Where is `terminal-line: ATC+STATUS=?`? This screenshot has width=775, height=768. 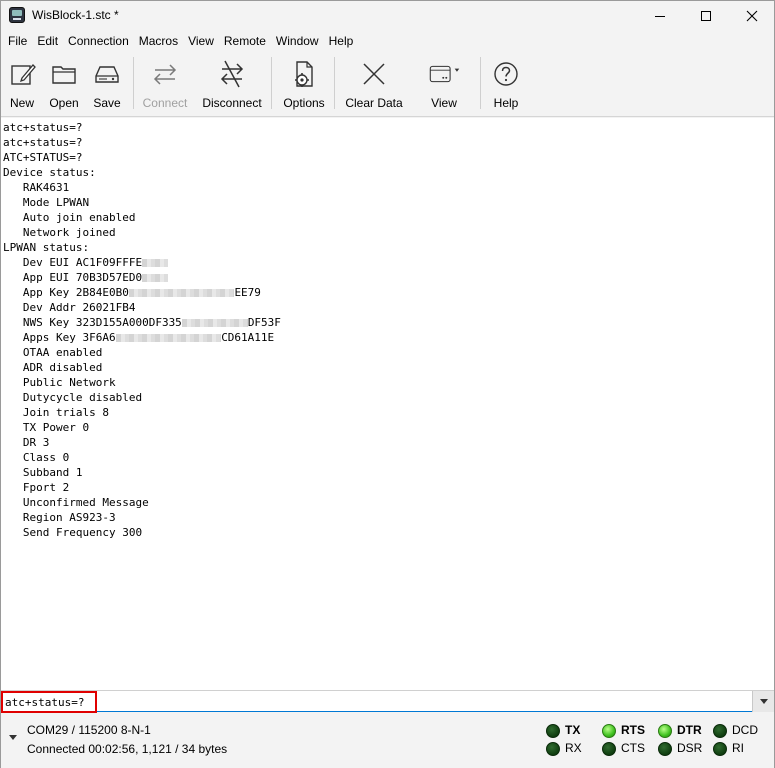
terminal-line: ATC+STATUS=? is located at coordinates (142, 157).